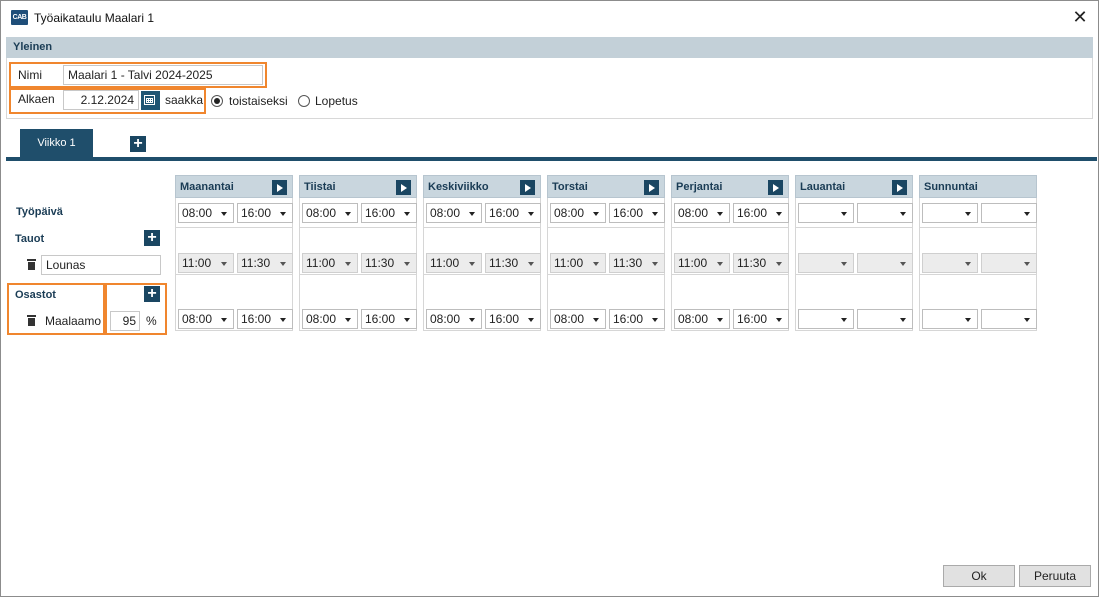  Describe the element at coordinates (35, 295) in the screenshot. I see `departments-row-label: Osastot` at that location.